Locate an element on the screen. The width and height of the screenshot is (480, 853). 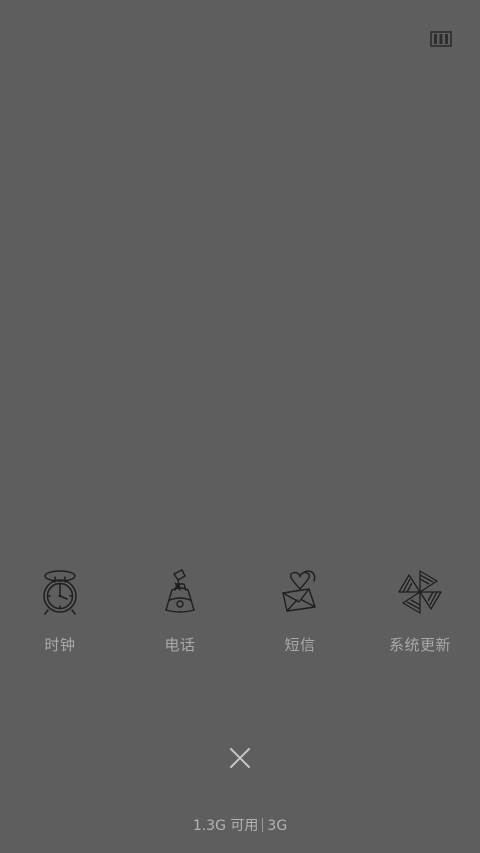
close-icon is located at coordinates (240, 758).